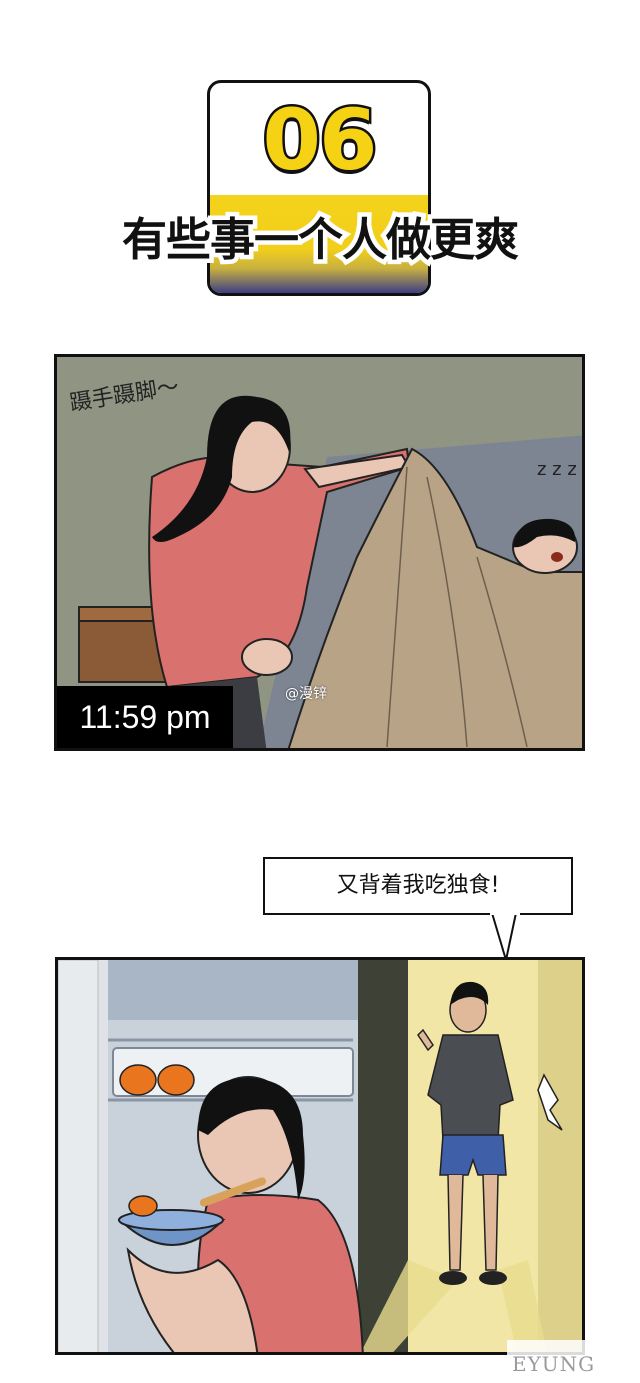  What do you see at coordinates (557, 469) in the screenshot?
I see `snore-text: z z z` at bounding box center [557, 469].